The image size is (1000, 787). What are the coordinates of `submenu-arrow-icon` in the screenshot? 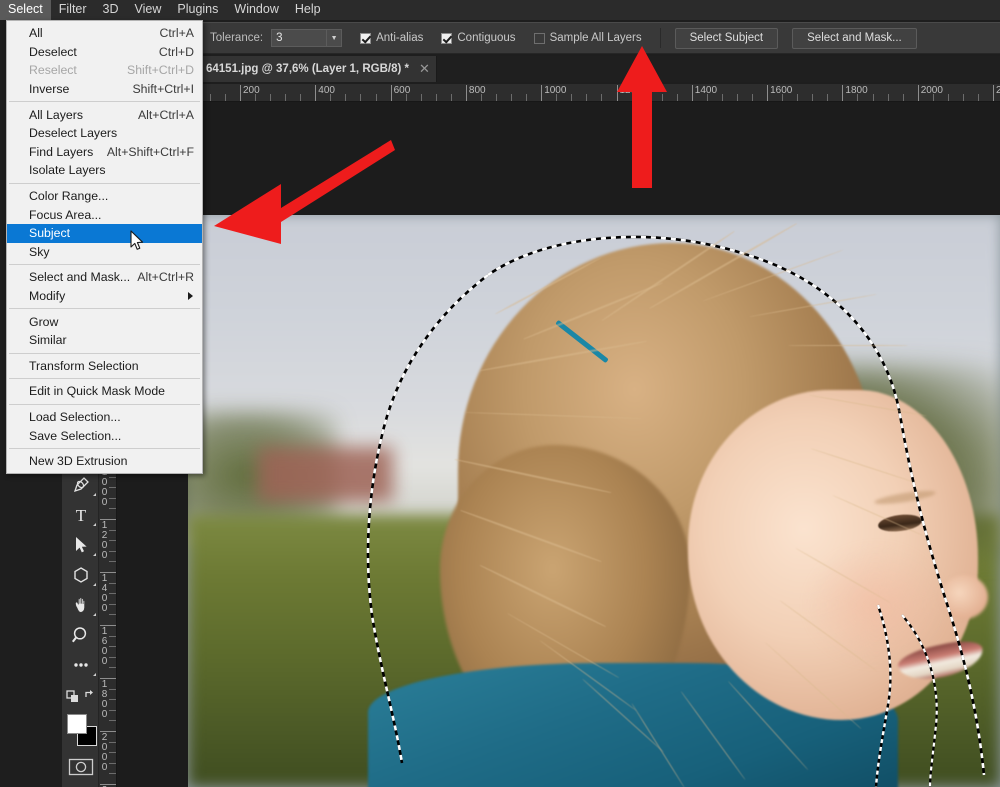 It's located at (190, 296).